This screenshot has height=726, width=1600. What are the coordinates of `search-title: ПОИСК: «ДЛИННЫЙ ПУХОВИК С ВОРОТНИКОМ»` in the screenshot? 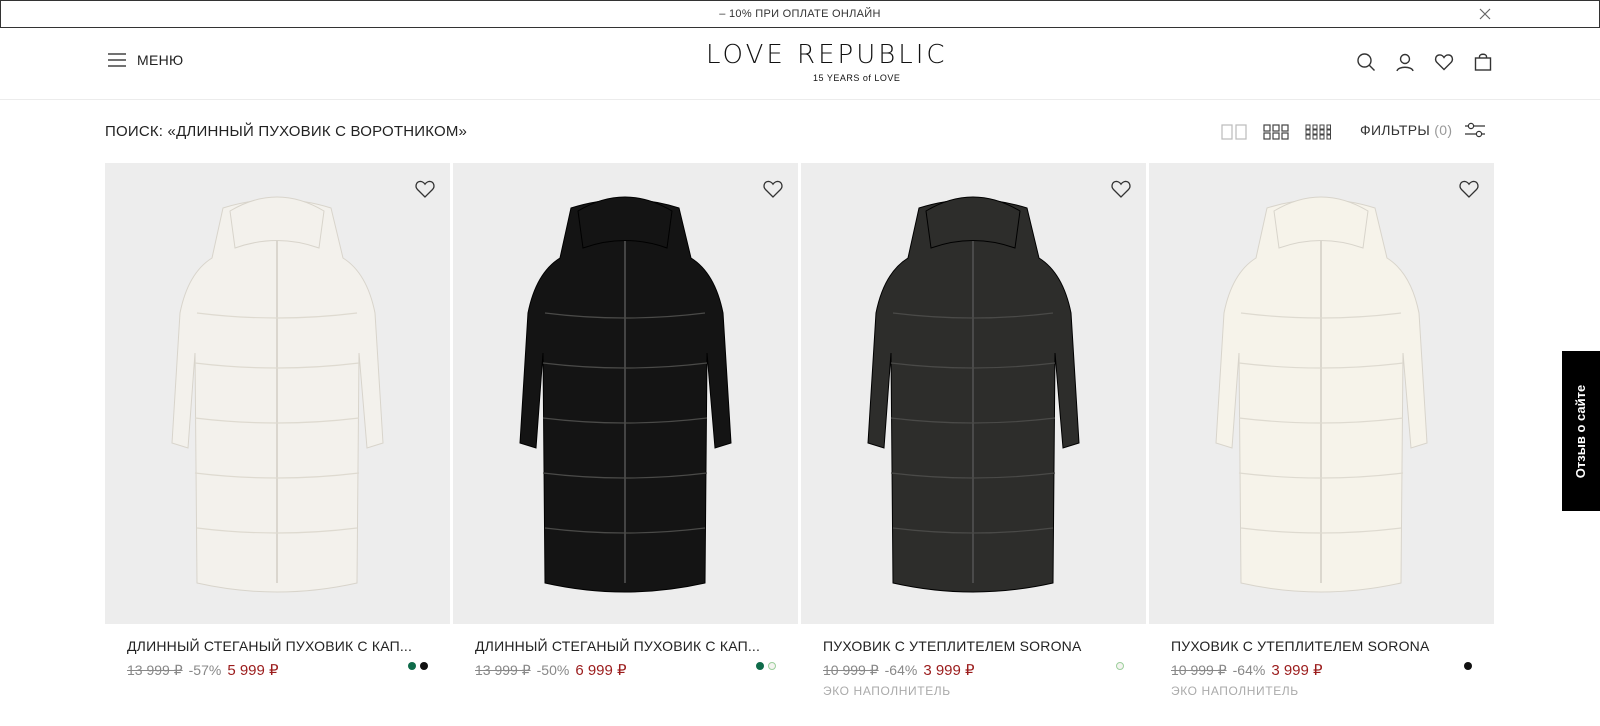 It's located at (286, 131).